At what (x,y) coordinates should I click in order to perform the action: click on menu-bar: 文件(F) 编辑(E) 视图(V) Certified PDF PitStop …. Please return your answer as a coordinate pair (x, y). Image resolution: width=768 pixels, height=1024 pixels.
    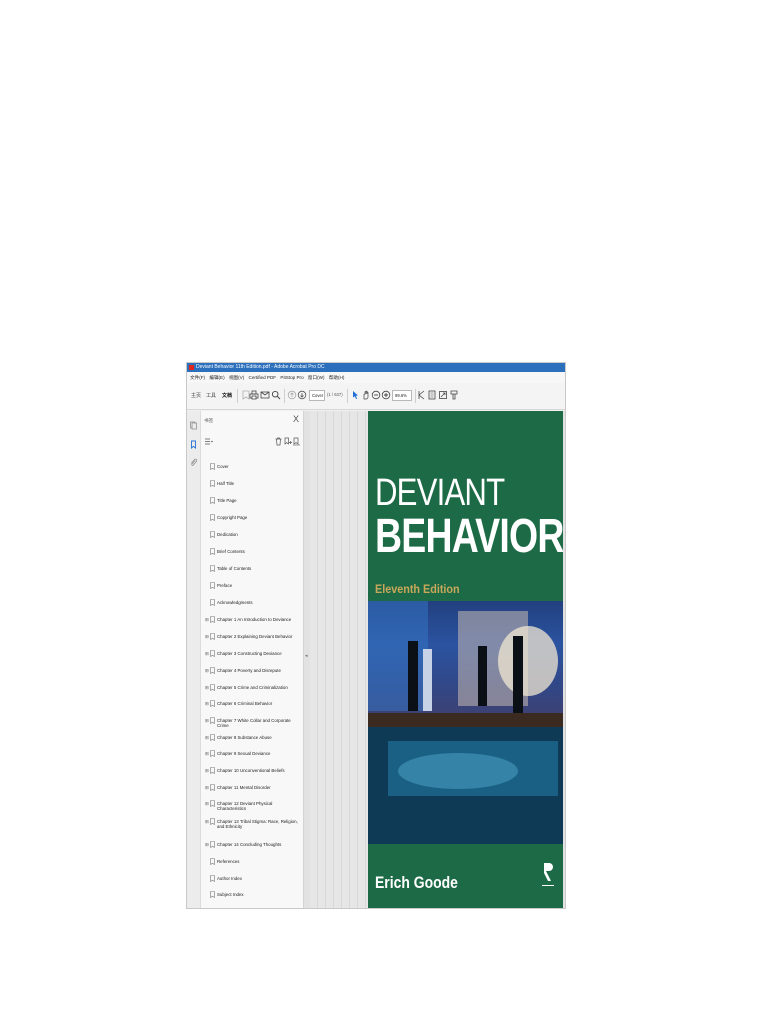
    Looking at the image, I should click on (376, 377).